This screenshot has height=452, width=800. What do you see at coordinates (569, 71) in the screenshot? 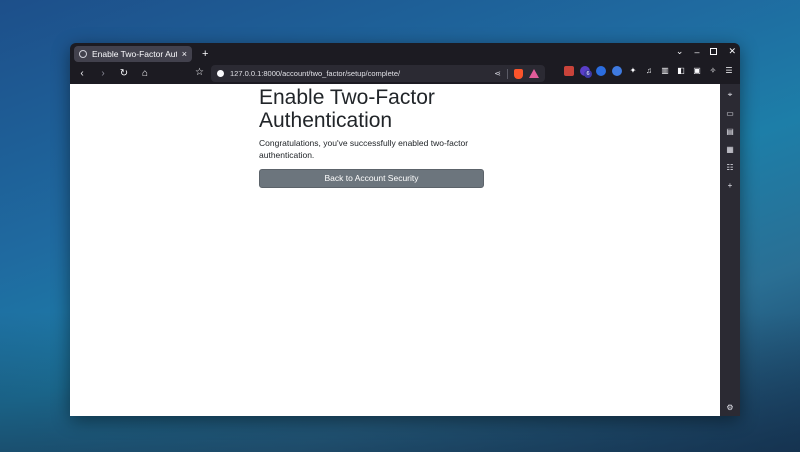
I see `extension-red-icon` at bounding box center [569, 71].